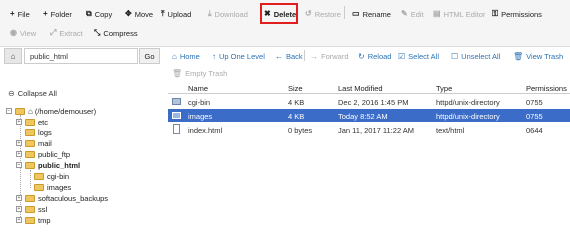  Describe the element at coordinates (371, 14) in the screenshot. I see `rename-button: ▭ Rename` at that location.